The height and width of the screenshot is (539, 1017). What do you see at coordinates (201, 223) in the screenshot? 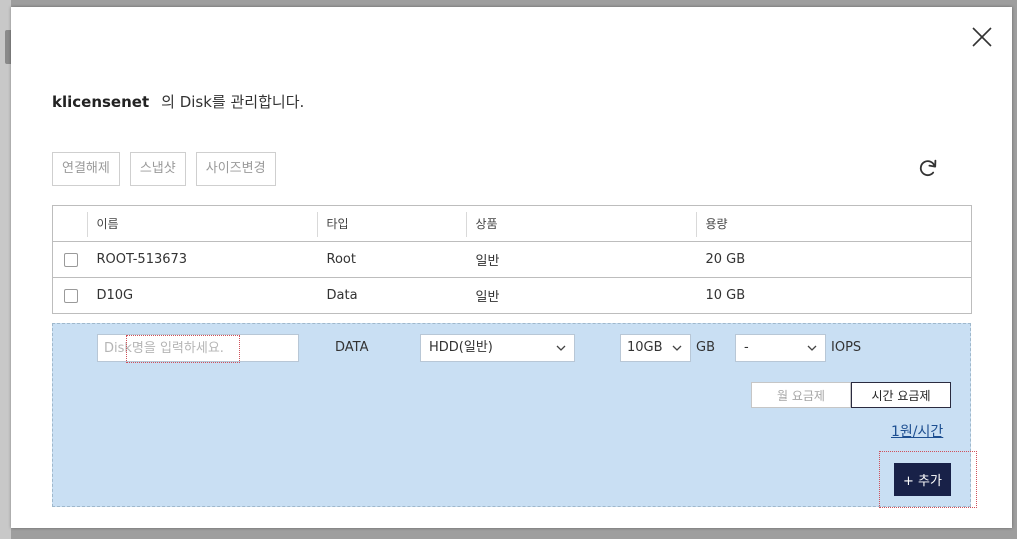
I see `column-header-name: 이름` at bounding box center [201, 223].